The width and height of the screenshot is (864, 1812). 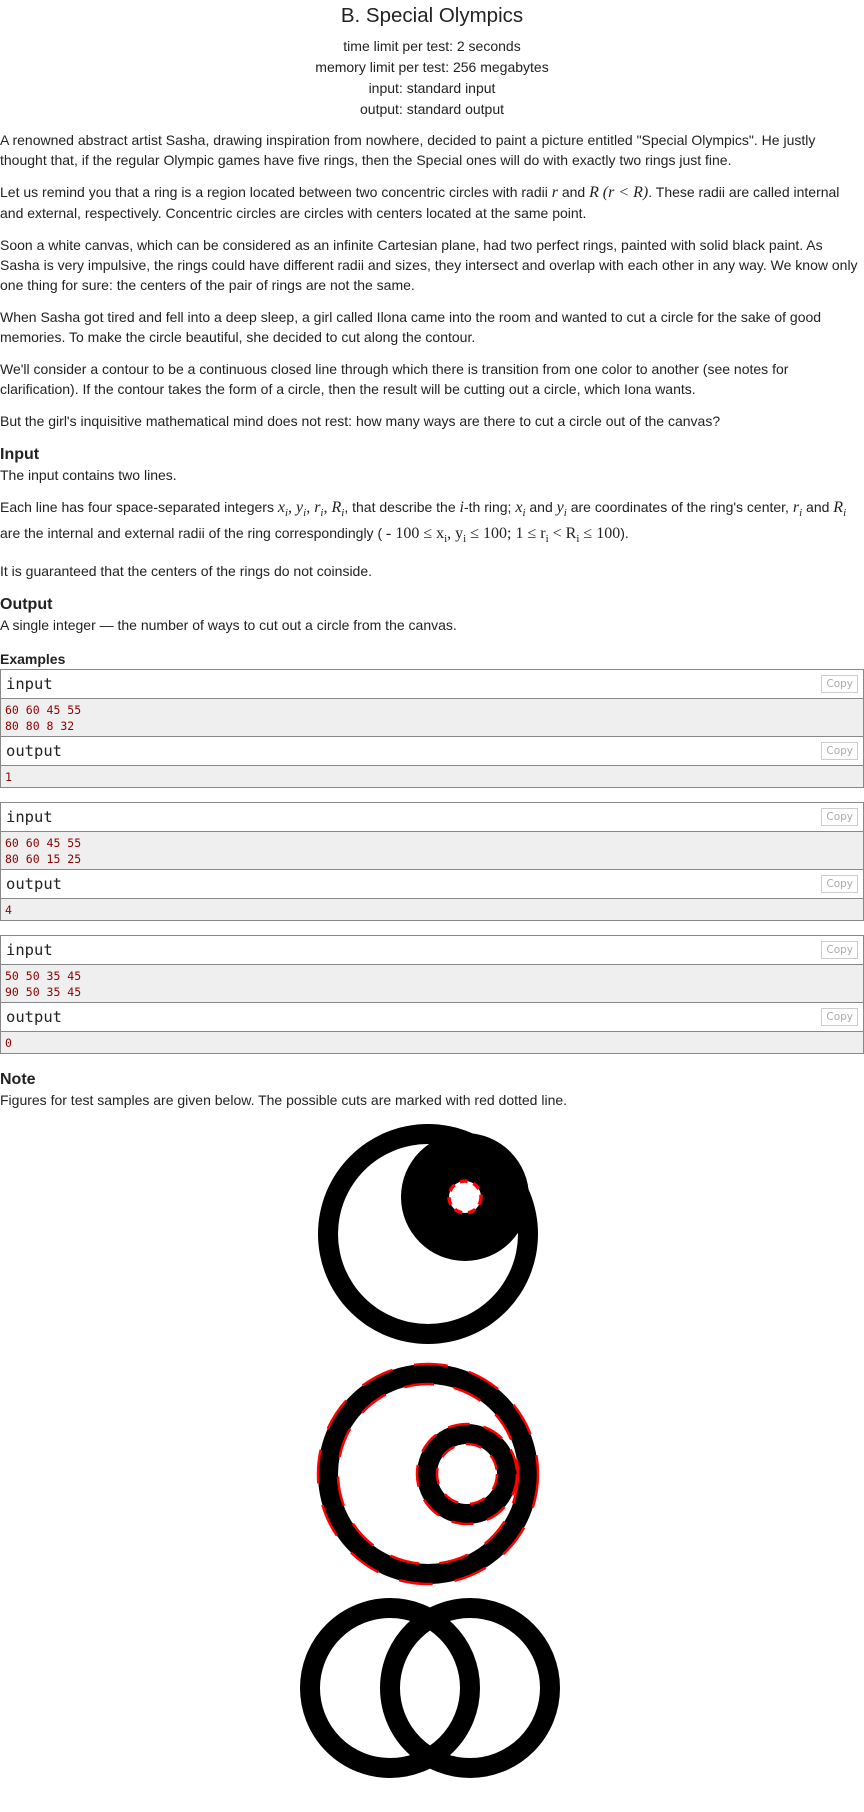 I want to click on sample-input-body: 50 50 35 45 90 50 35 45, so click(x=432, y=984).